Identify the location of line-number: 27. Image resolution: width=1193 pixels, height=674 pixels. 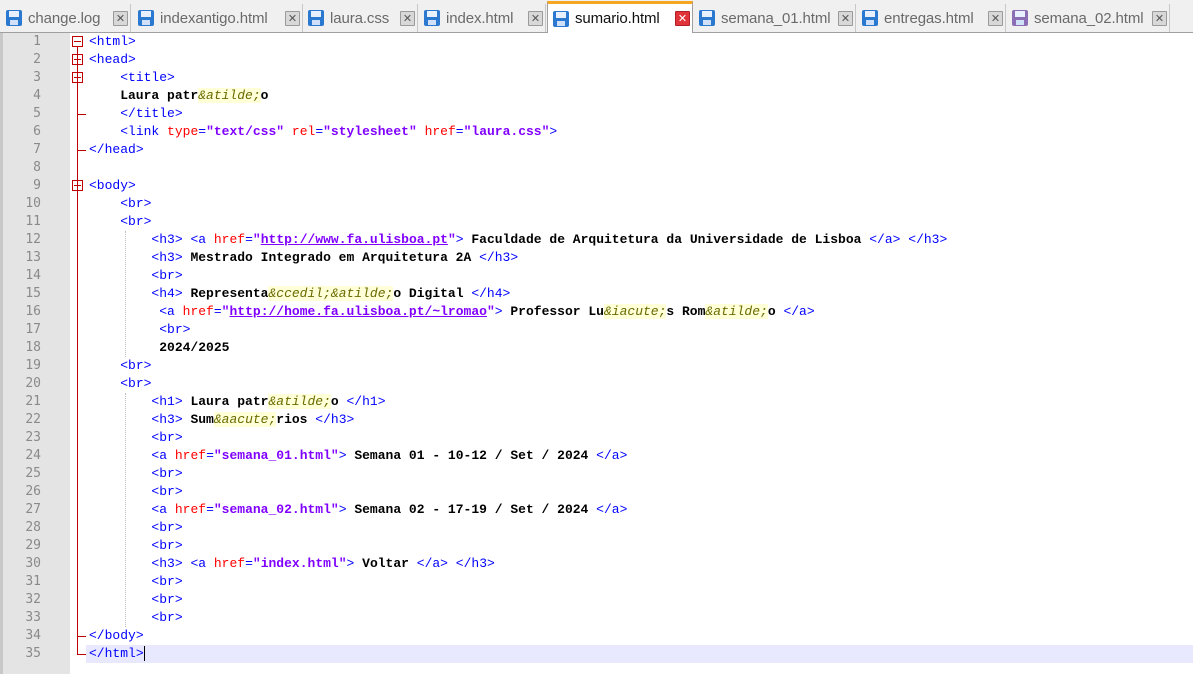
(33, 509).